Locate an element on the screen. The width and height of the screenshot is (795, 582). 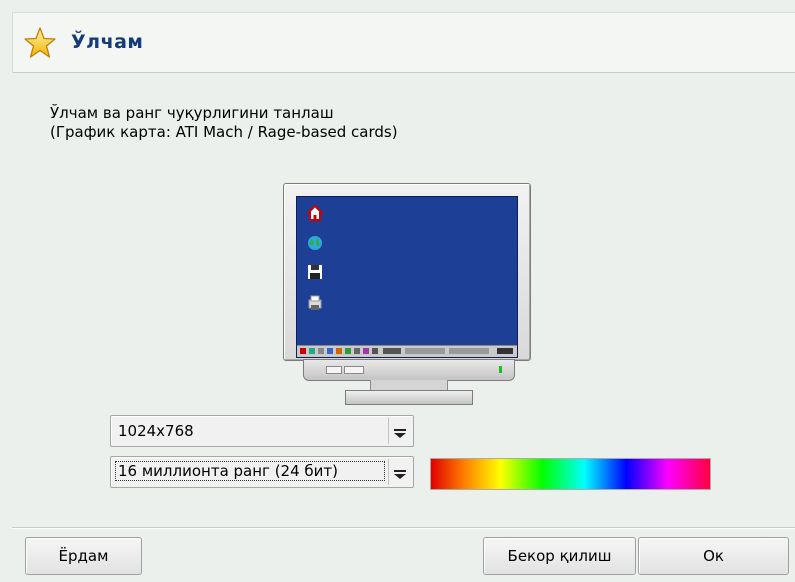
header-divider is located at coordinates (404, 72).